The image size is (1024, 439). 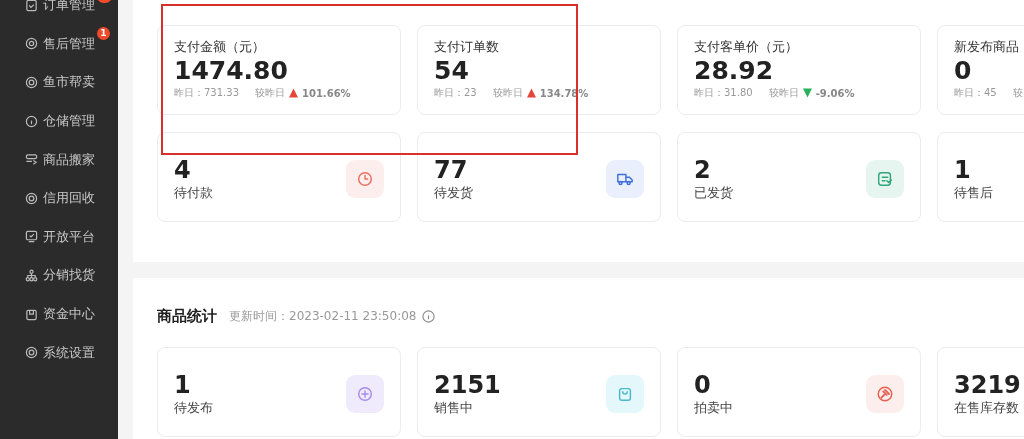 What do you see at coordinates (31, 237) in the screenshot?
I see `monitor-icon` at bounding box center [31, 237].